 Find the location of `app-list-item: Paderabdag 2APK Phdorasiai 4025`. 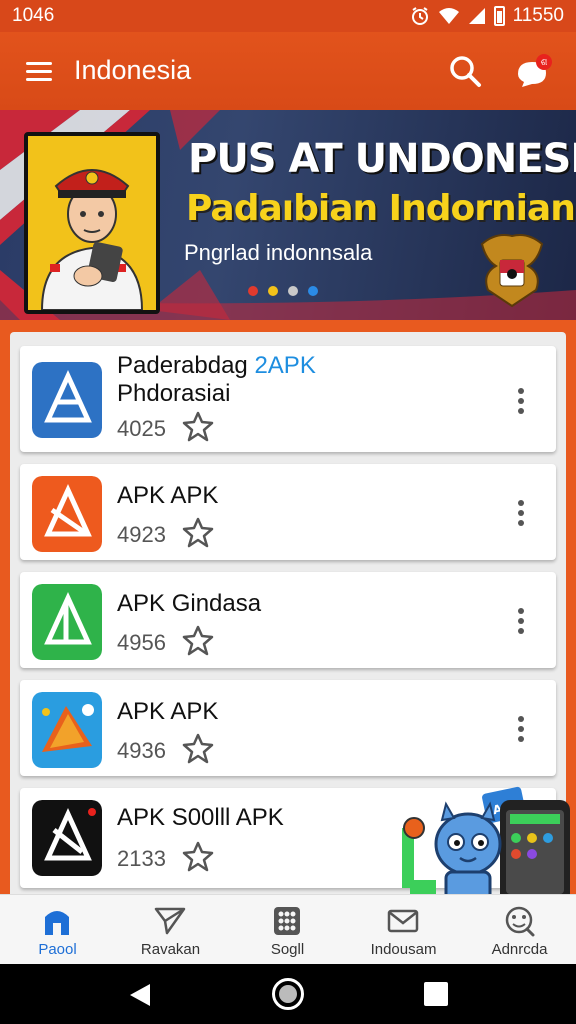

app-list-item: Paderabdag 2APK Phdorasiai 4025 is located at coordinates (288, 399).